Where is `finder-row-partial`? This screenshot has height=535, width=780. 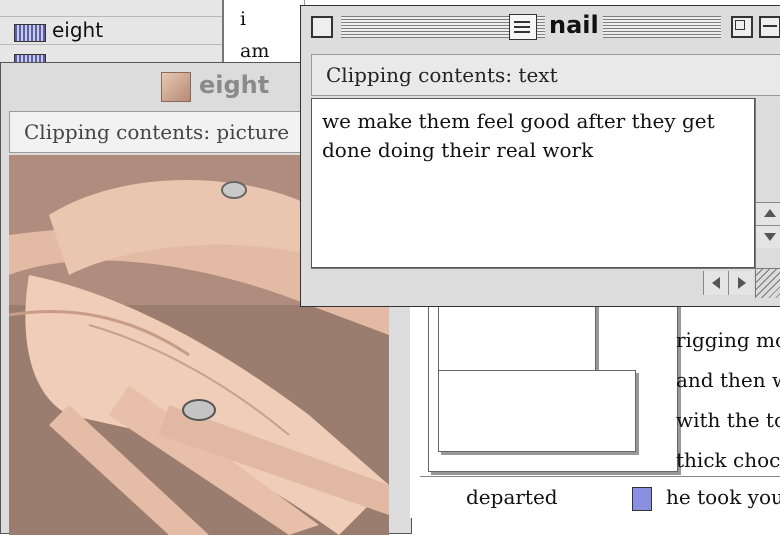 finder-row-partial is located at coordinates (111, 8).